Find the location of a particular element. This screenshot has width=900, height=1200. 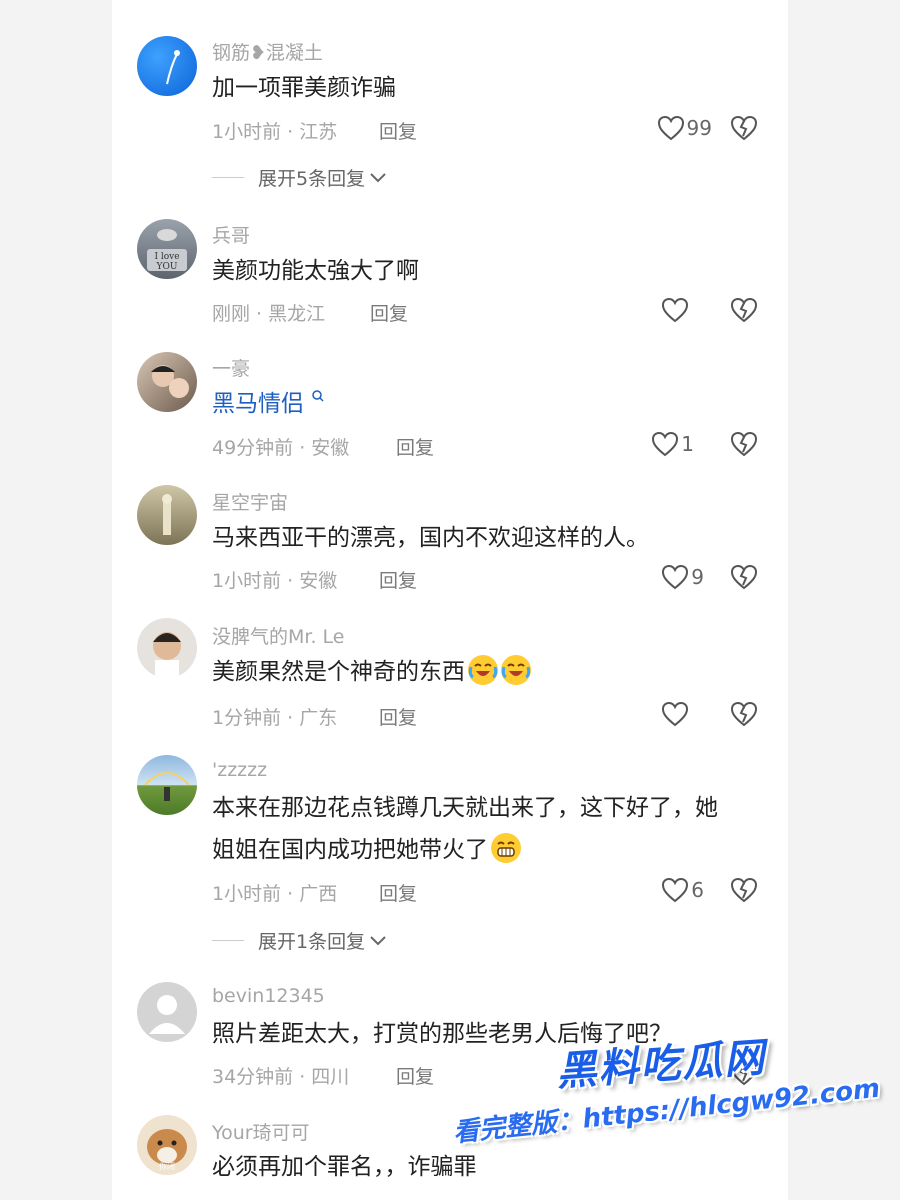

comment-text-line-1: 本来在那边花点钱蹲几天就出来了，这下好了，她 is located at coordinates (465, 808).